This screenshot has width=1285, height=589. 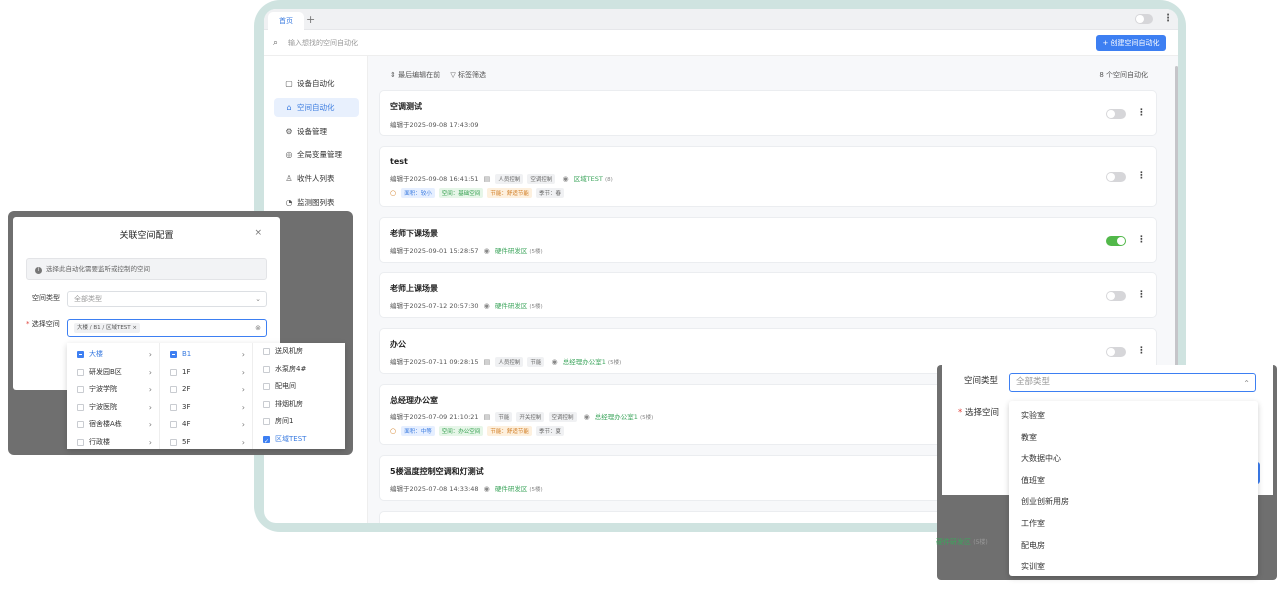 I want to click on cascader-item: 配电间, so click(x=299, y=387).